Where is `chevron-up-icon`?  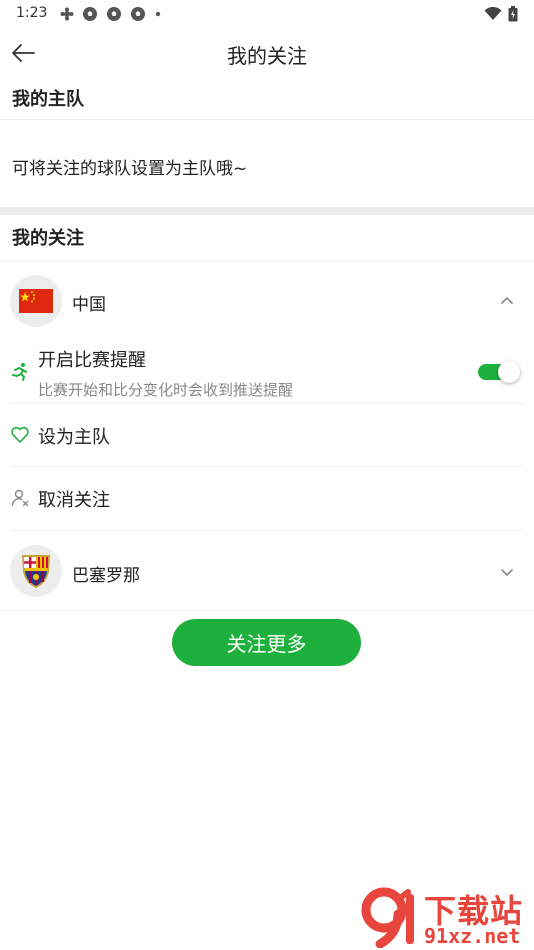 chevron-up-icon is located at coordinates (507, 301).